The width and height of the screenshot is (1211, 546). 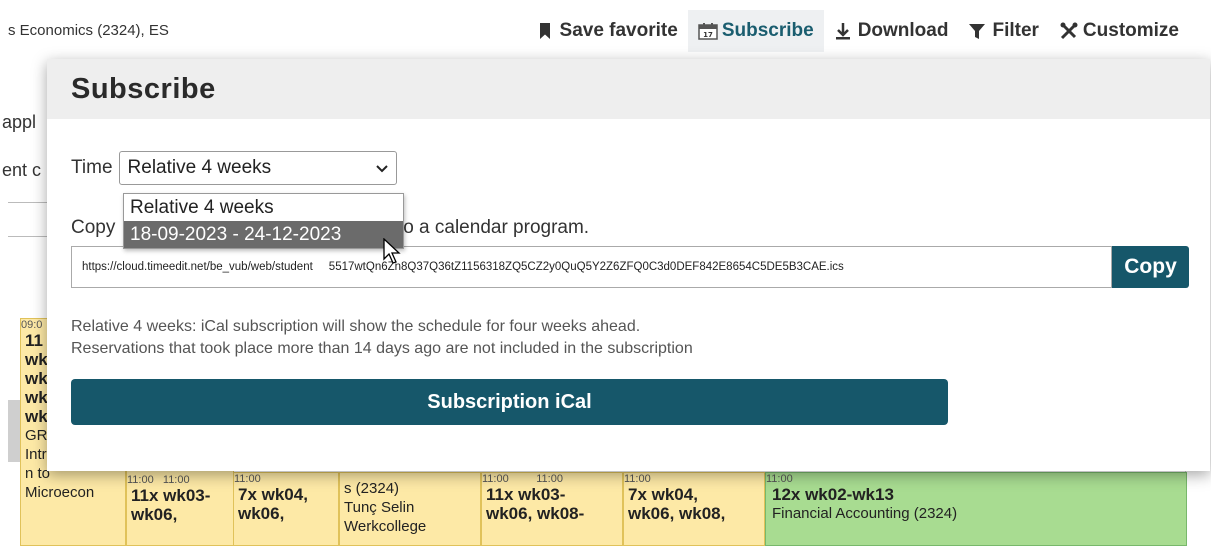 I want to click on filter-button: Filter, so click(x=1003, y=31).